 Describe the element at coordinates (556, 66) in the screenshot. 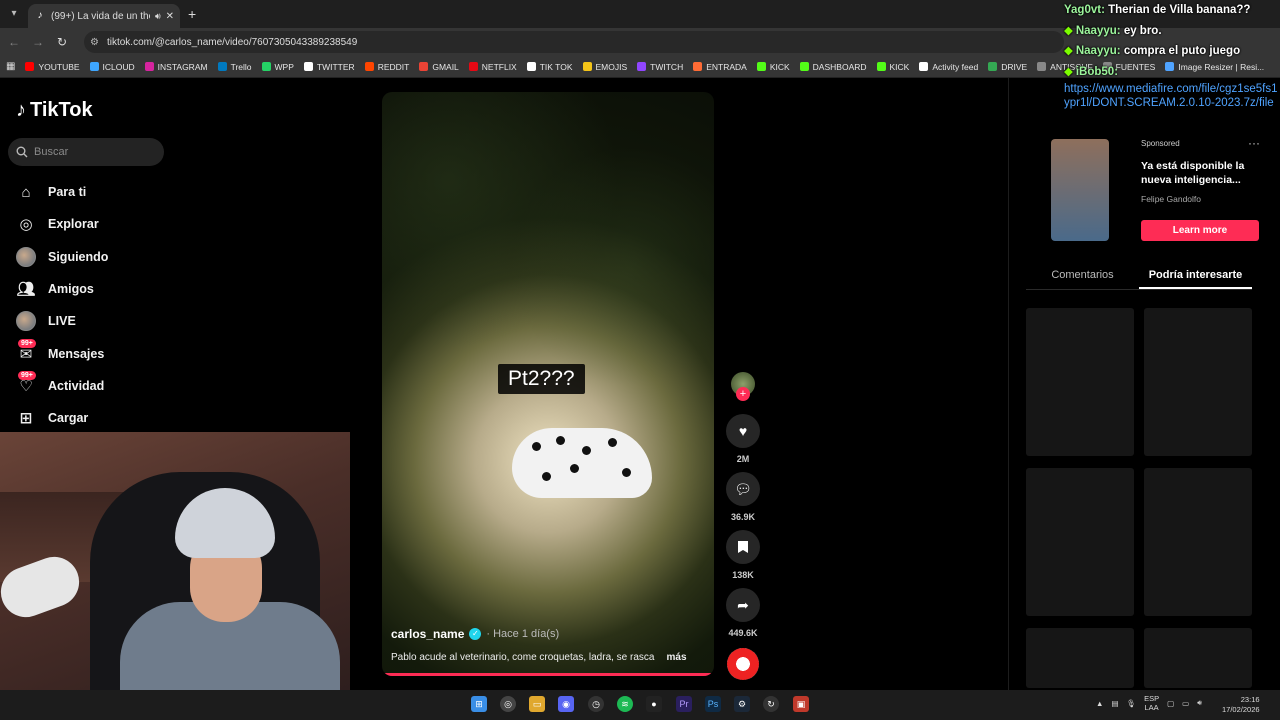

I see `bookmark-label: TIK TOK` at that location.